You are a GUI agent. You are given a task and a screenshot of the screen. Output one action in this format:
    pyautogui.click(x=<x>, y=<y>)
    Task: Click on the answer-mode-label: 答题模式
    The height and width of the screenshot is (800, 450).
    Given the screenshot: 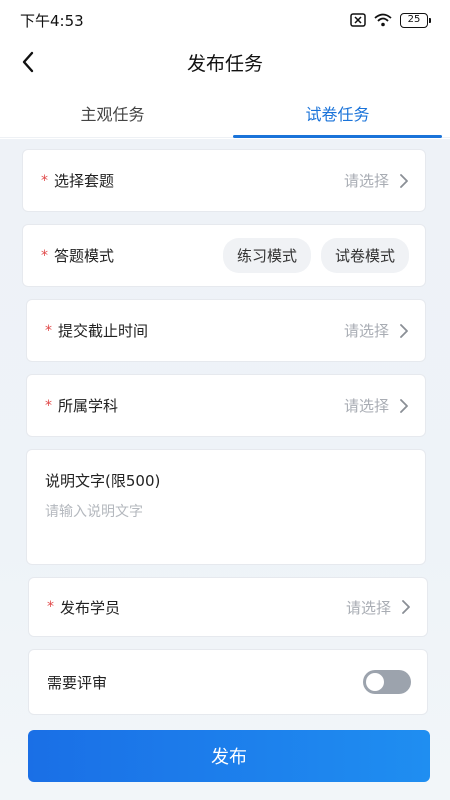 What is the action you would take?
    pyautogui.click(x=84, y=256)
    